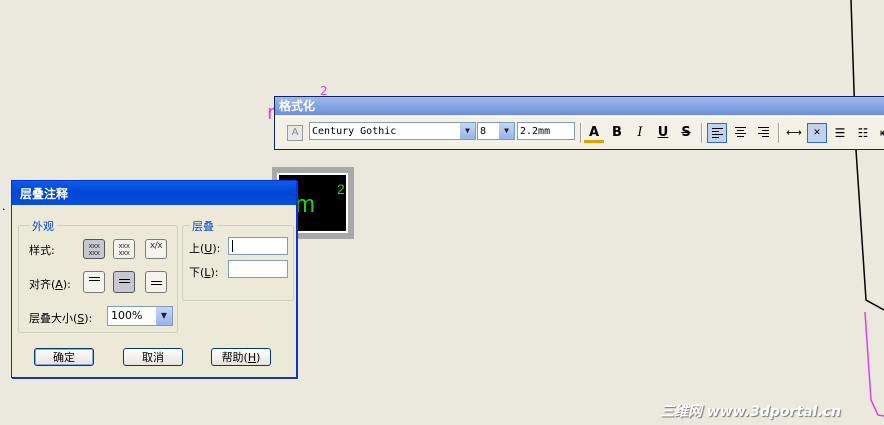 The height and width of the screenshot is (425, 884). What do you see at coordinates (663, 133) in the screenshot?
I see `underline-button: U` at bounding box center [663, 133].